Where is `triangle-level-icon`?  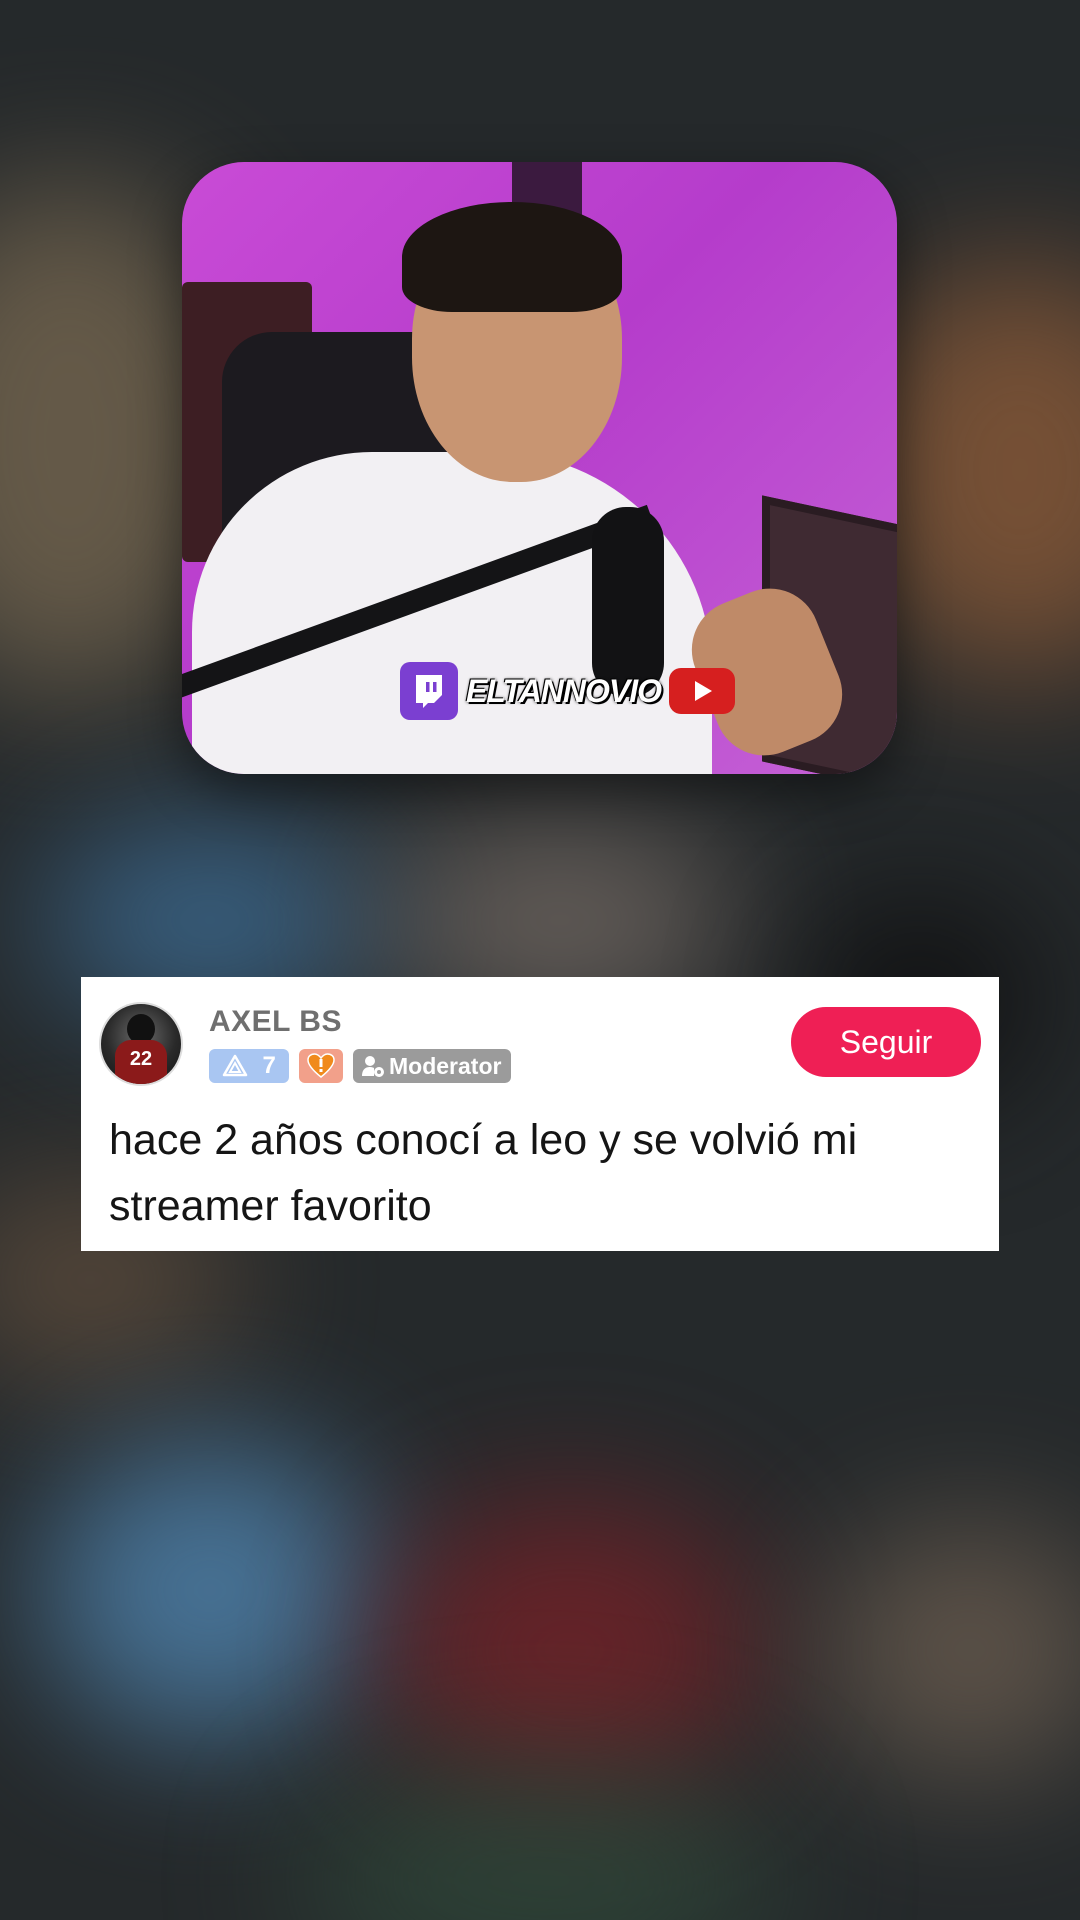 triangle-level-icon is located at coordinates (235, 1065).